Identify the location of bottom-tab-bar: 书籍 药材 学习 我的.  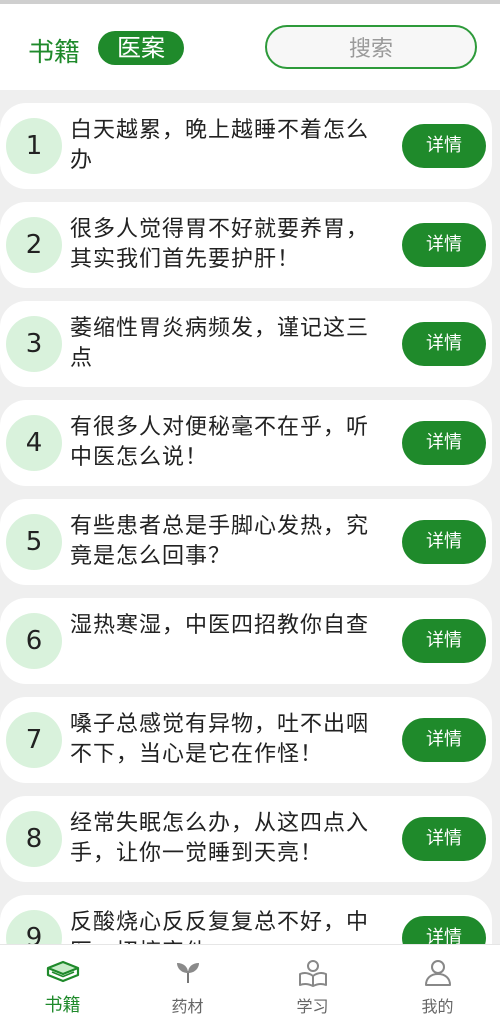
(250, 984).